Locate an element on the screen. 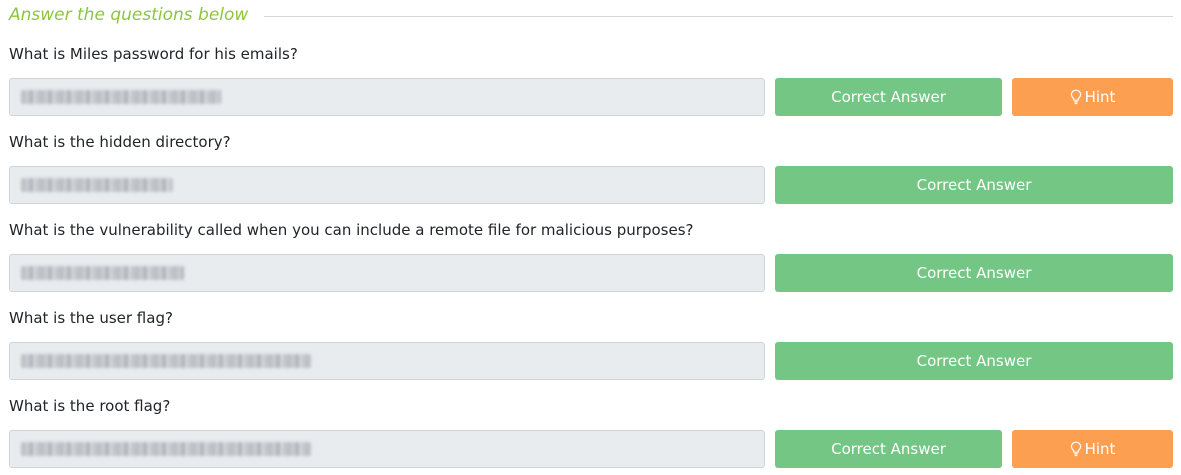 The width and height of the screenshot is (1181, 475). section-title: Answer the questions below is located at coordinates (129, 15).